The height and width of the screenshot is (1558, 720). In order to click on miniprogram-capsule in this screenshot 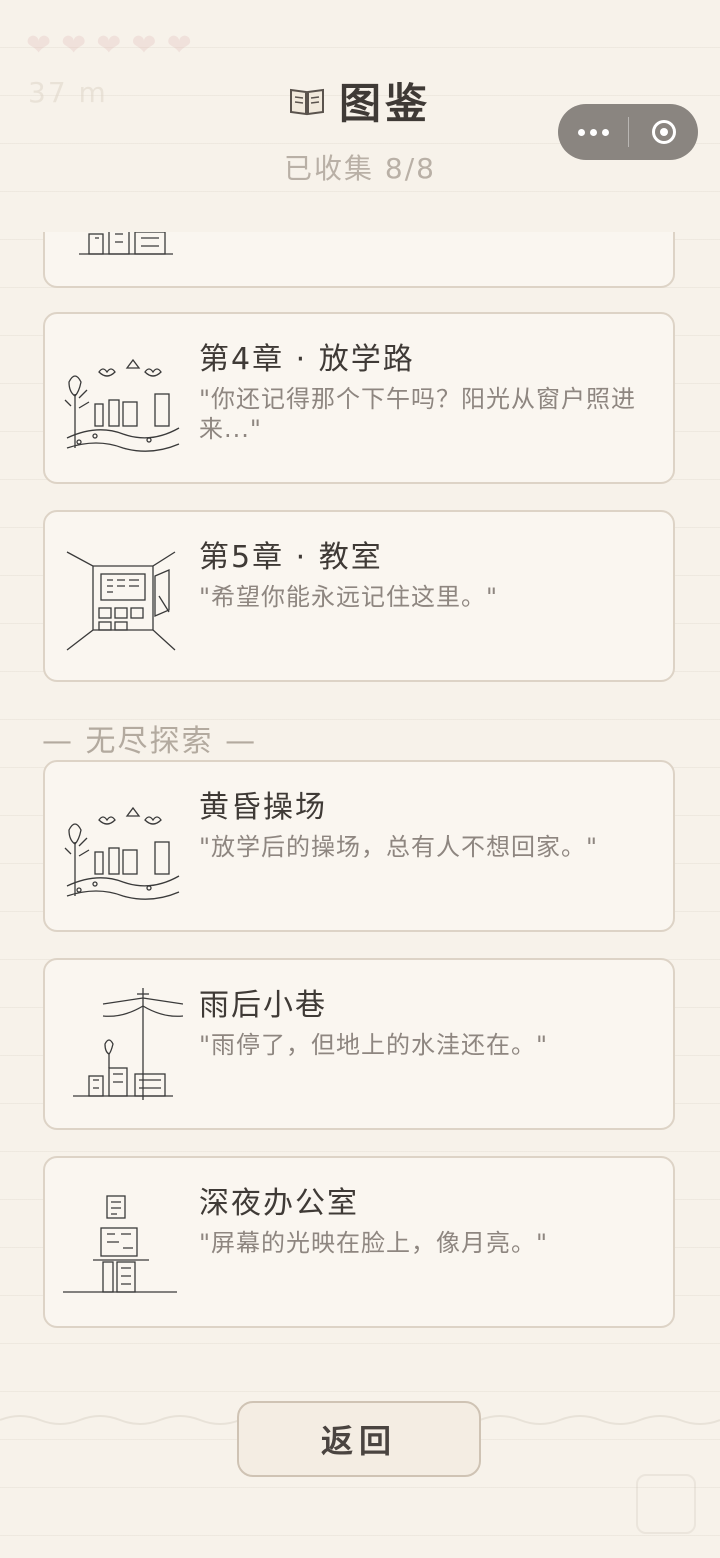, I will do `click(628, 132)`.